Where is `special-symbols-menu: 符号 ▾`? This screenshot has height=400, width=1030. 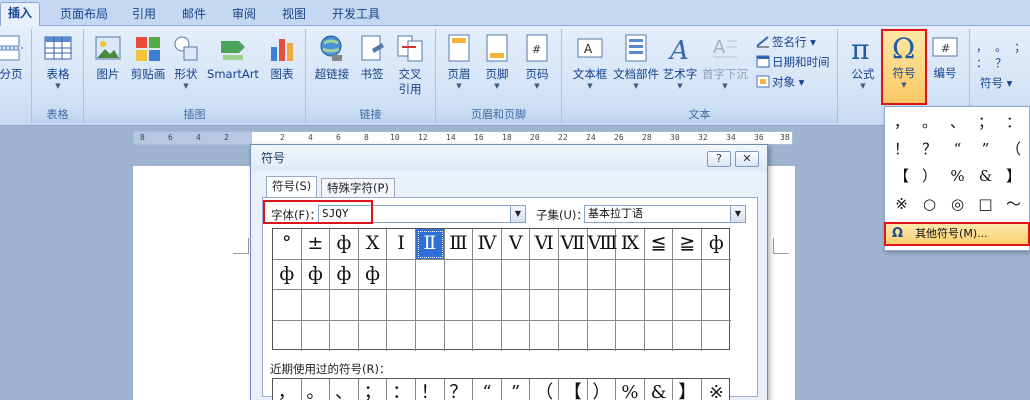
special-symbols-menu: 符号 ▾ is located at coordinates (996, 83).